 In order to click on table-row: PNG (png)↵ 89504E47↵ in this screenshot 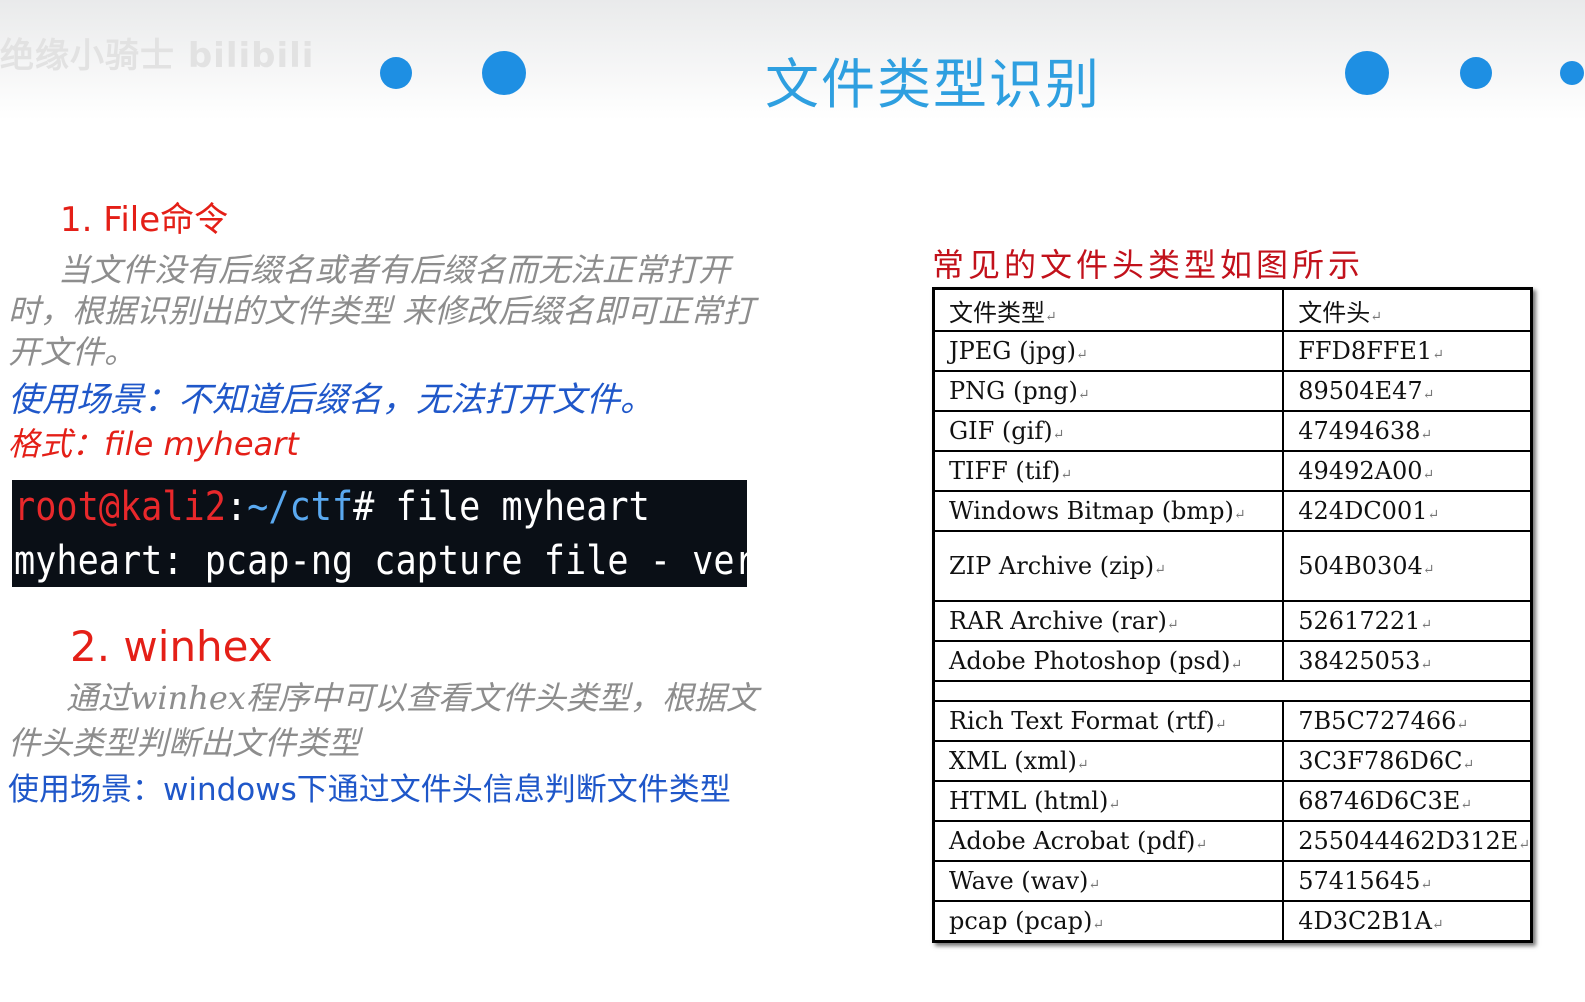, I will do `click(1232, 391)`.